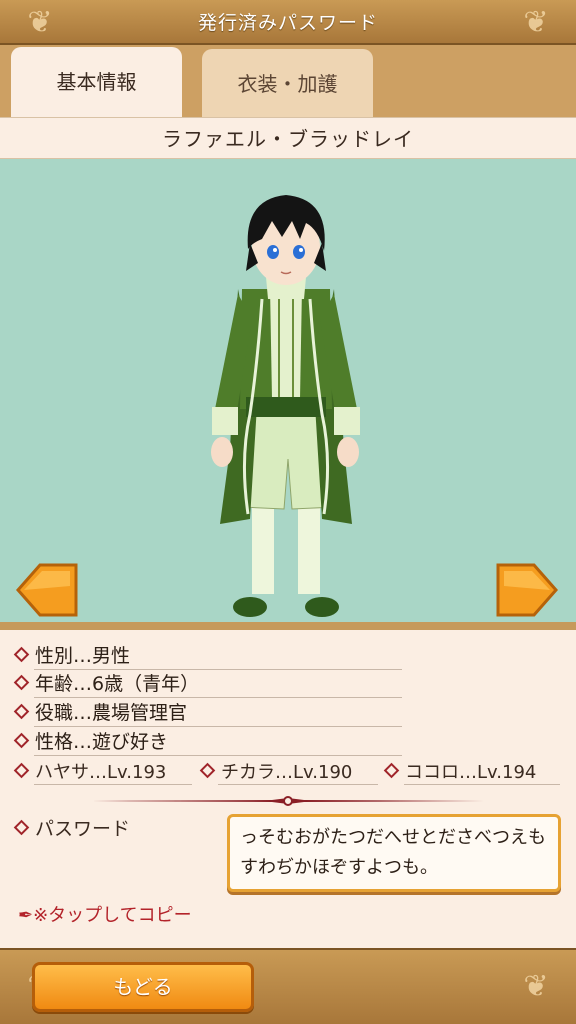 This screenshot has width=576, height=1024. I want to click on copy-hint: ✒※タップしてコピー, so click(105, 916).